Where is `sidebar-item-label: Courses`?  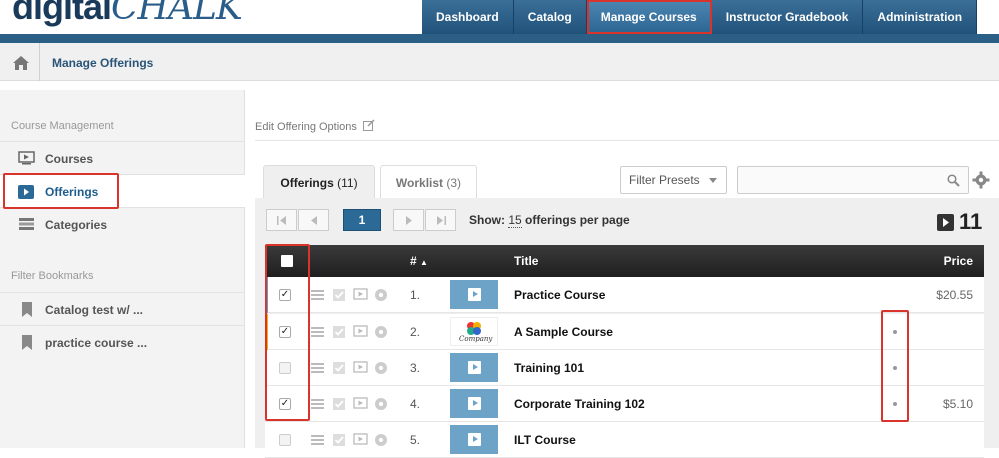
sidebar-item-label: Courses is located at coordinates (69, 159).